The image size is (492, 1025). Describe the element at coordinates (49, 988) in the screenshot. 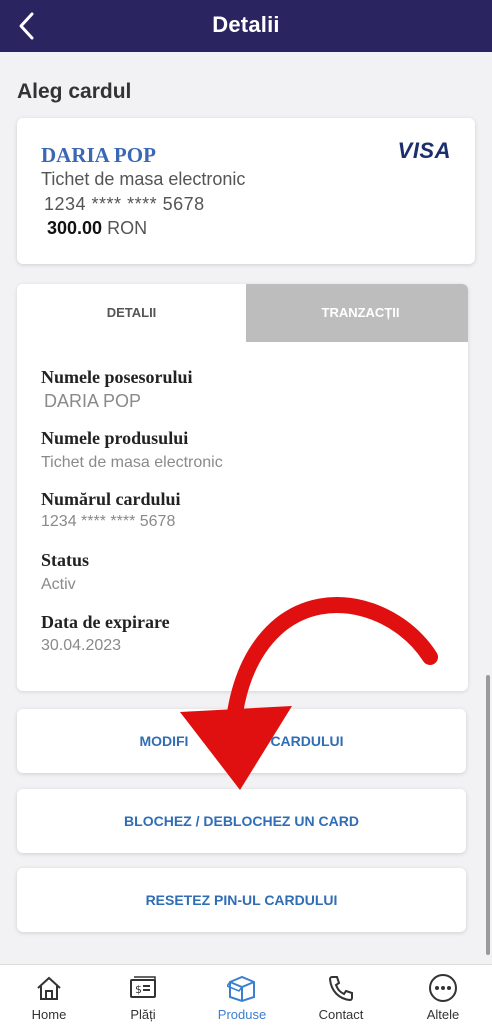

I see `home-icon` at that location.